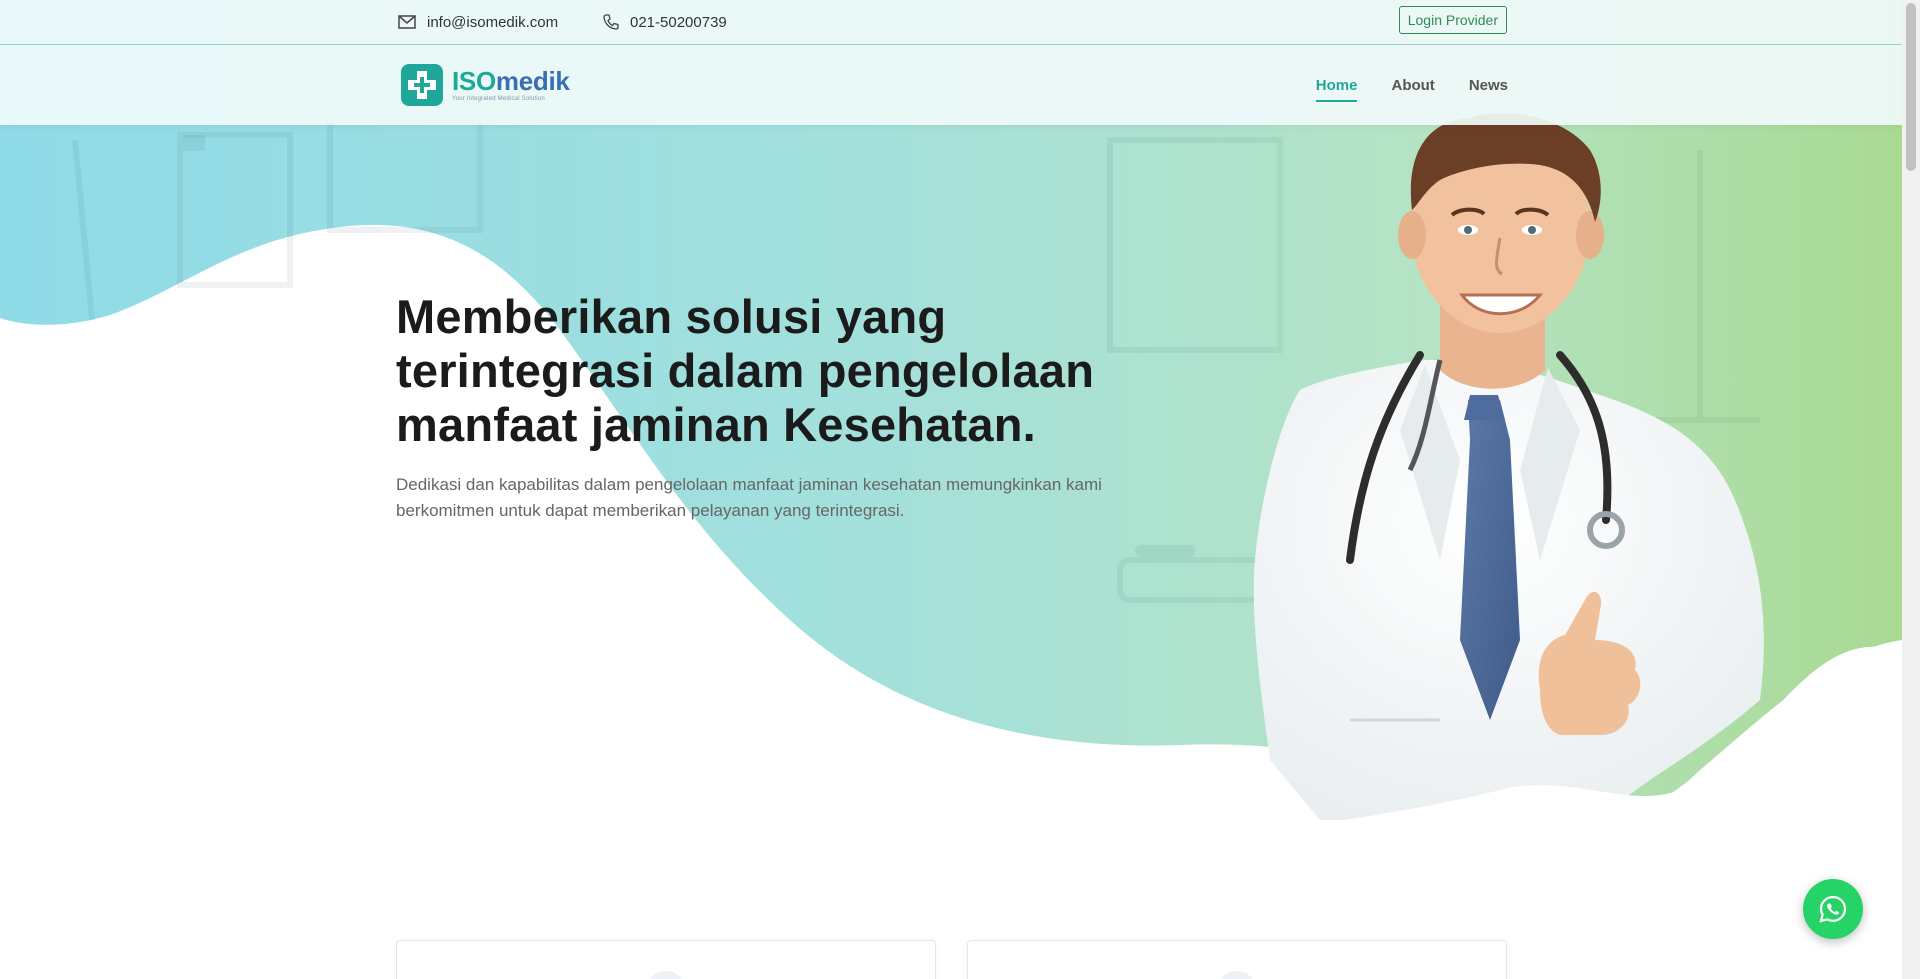 The image size is (1920, 979). I want to click on whatsapp-icon, so click(1833, 909).